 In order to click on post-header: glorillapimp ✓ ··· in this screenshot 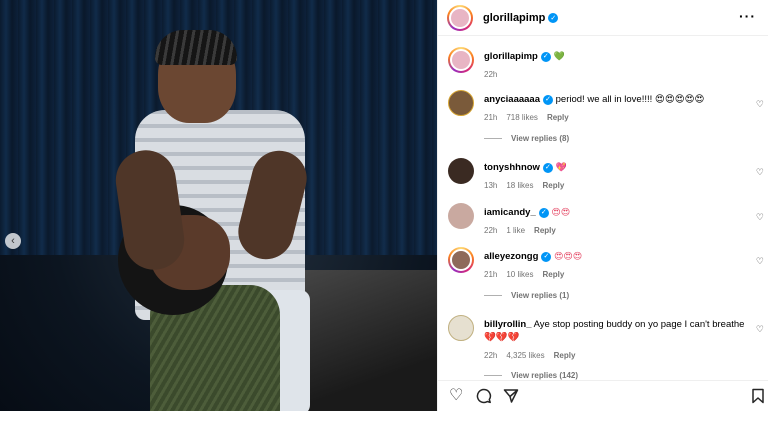, I will do `click(603, 18)`.